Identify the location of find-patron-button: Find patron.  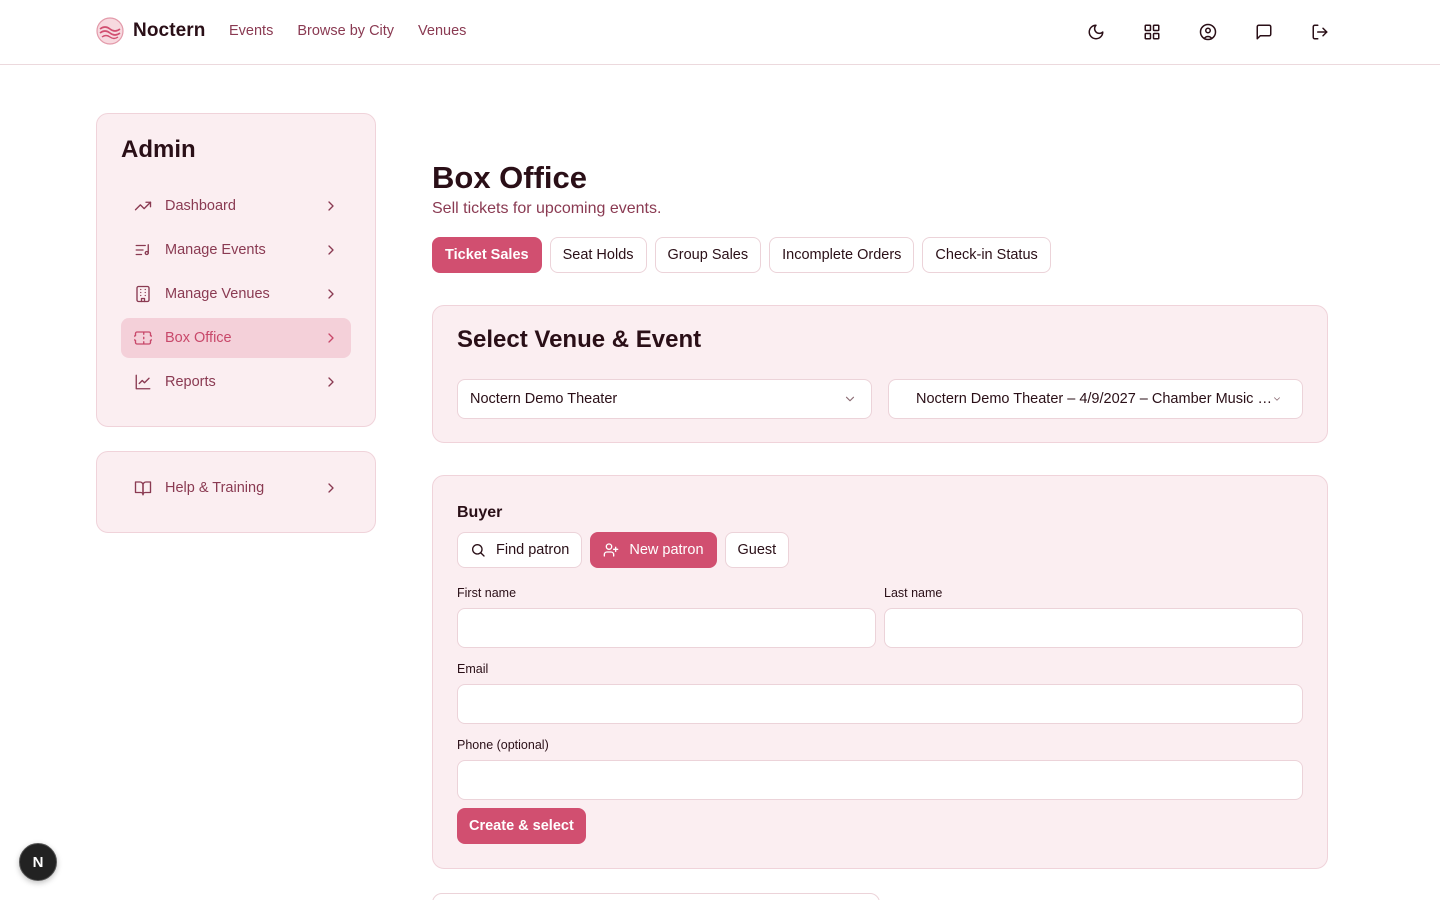
(520, 550).